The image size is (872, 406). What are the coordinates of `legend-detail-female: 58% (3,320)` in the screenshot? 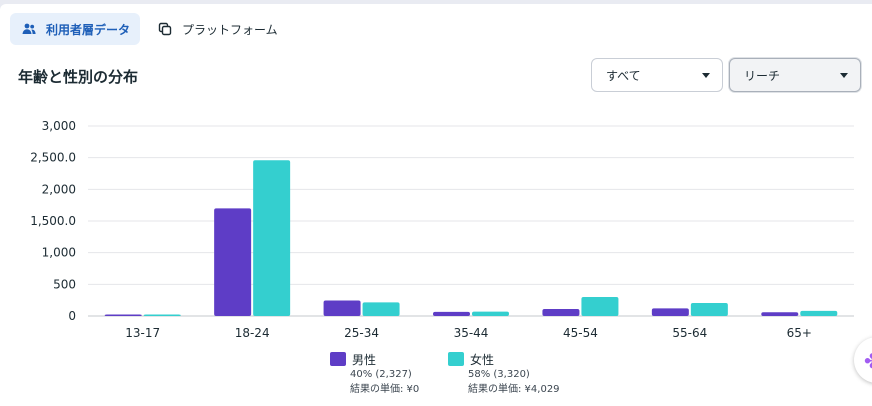 It's located at (499, 374).